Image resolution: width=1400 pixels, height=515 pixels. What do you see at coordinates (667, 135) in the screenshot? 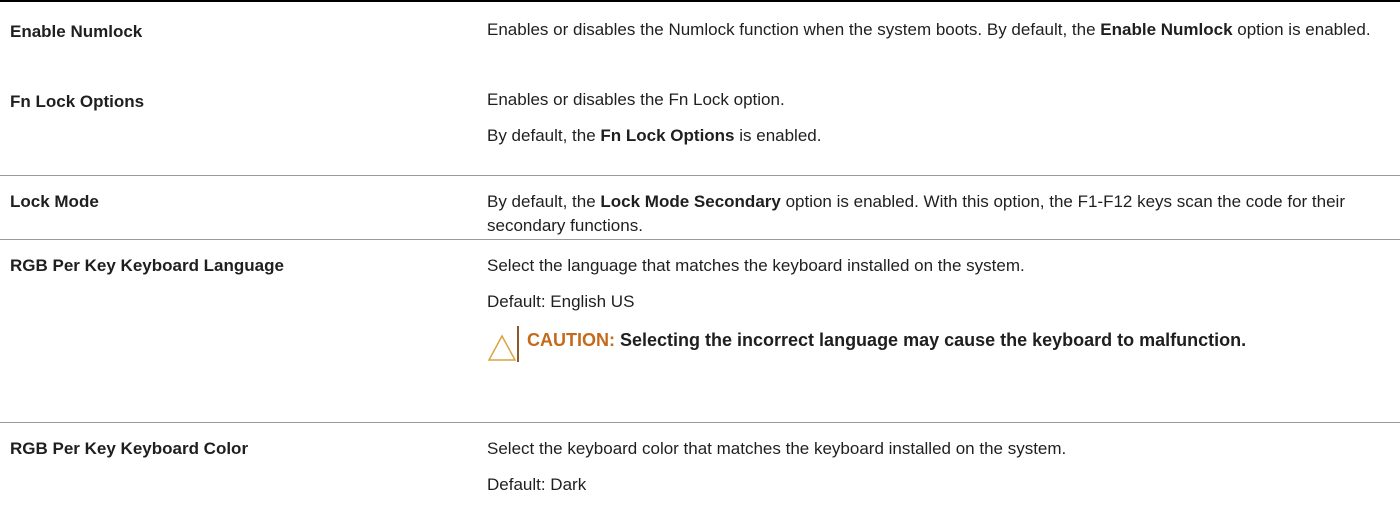
I see `description-bold-text: Fn Lock Options` at bounding box center [667, 135].